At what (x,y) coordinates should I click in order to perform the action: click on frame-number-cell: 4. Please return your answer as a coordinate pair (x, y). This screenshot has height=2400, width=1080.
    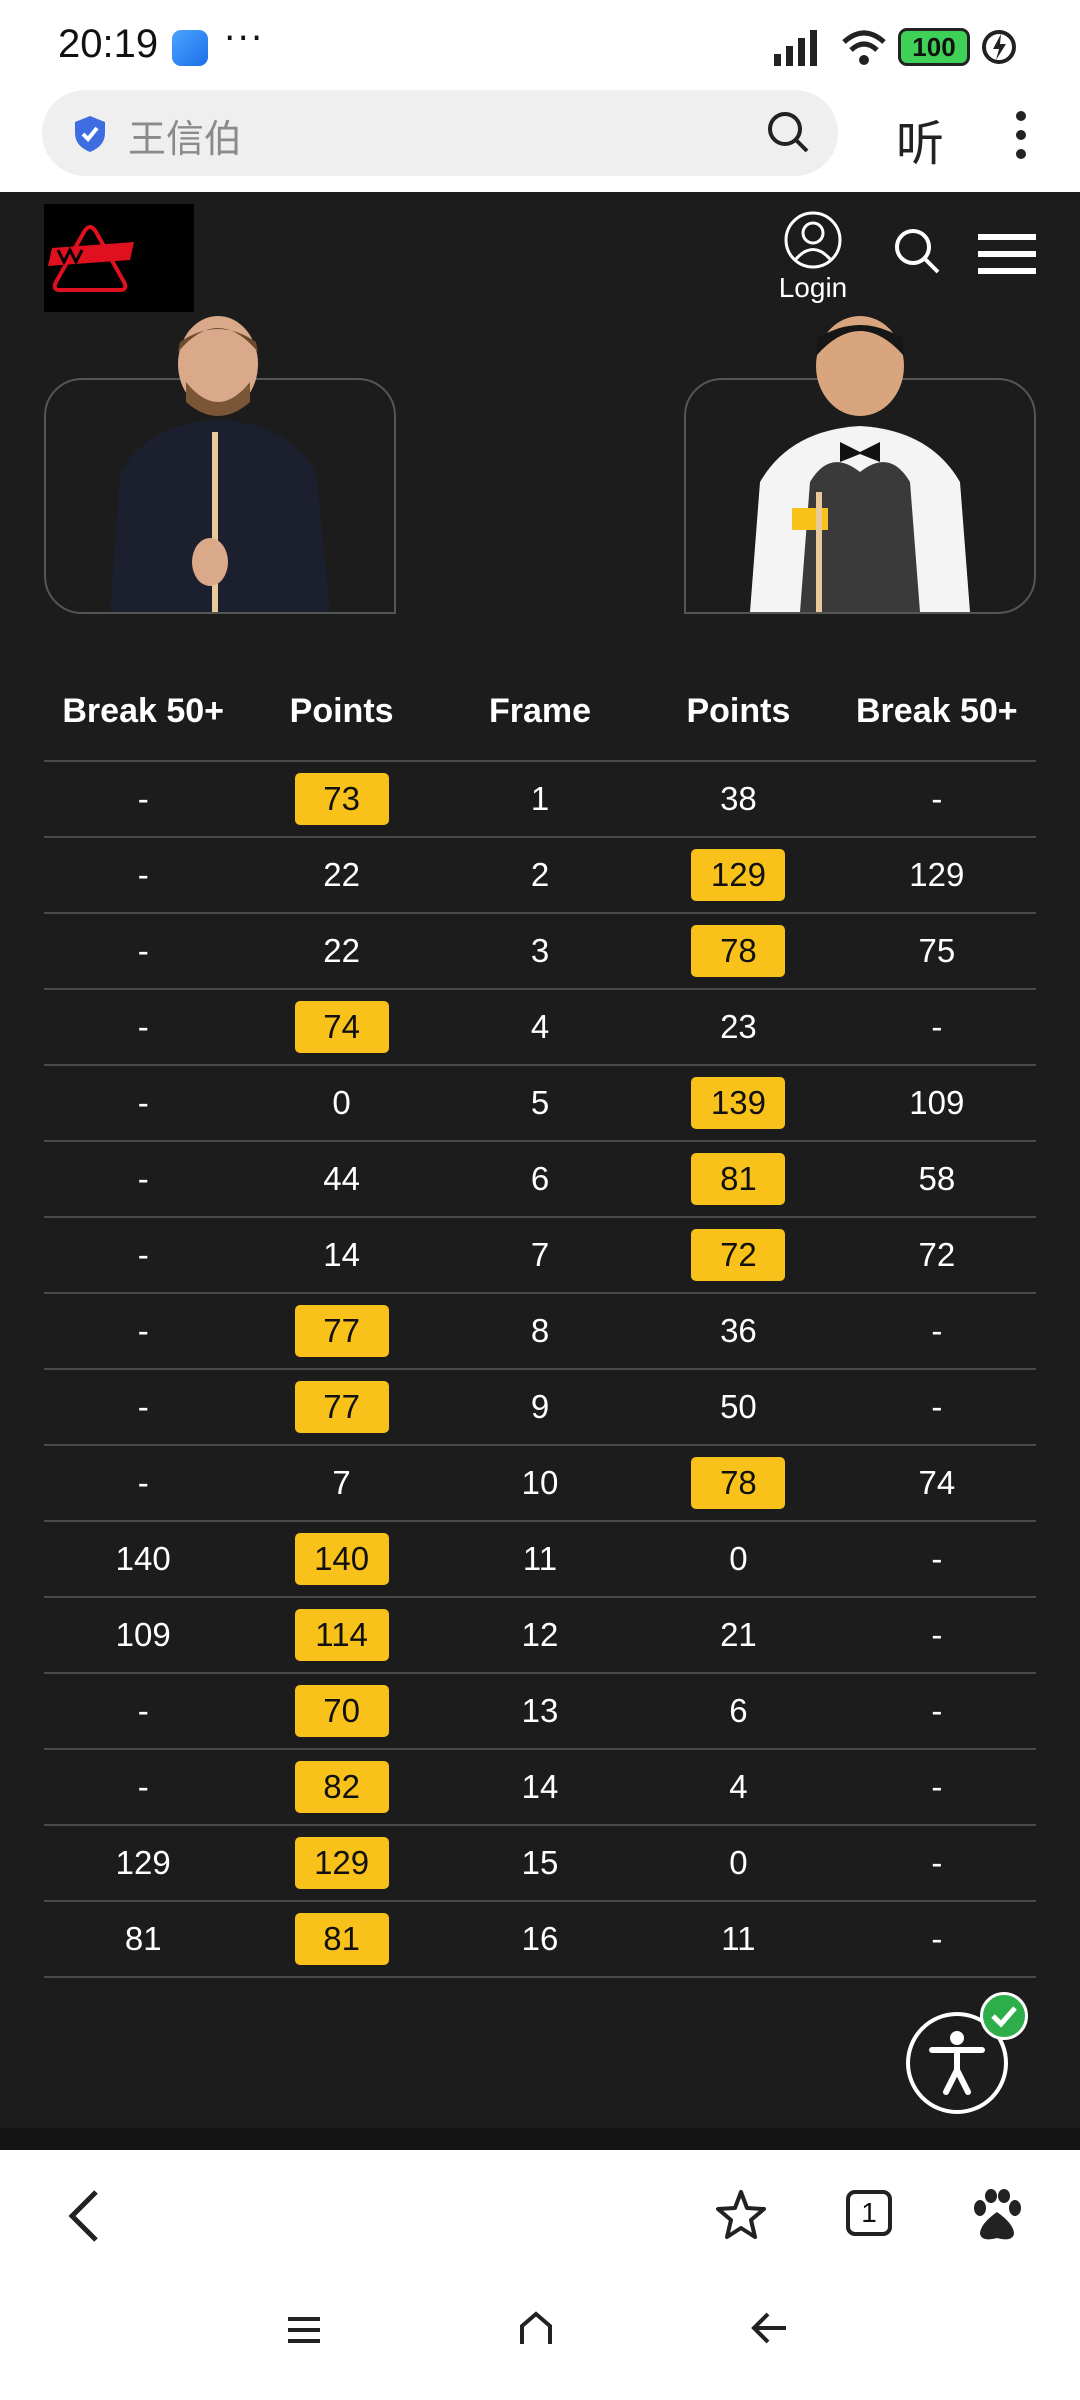
    Looking at the image, I should click on (540, 1027).